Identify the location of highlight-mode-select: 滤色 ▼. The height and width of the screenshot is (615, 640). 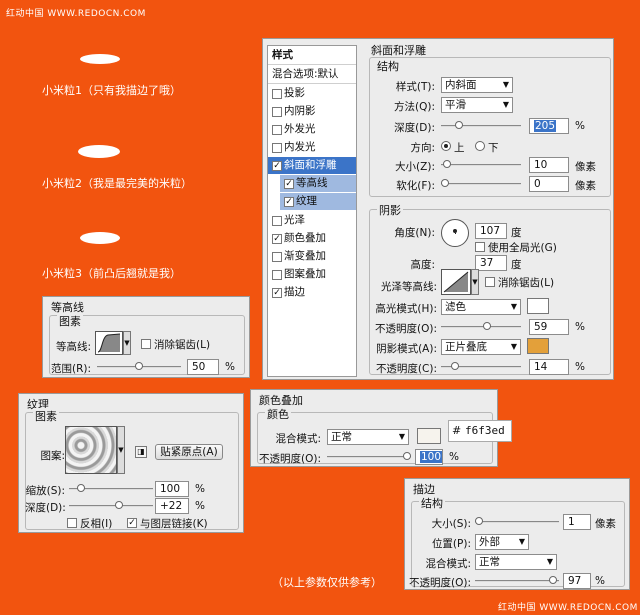
(481, 307).